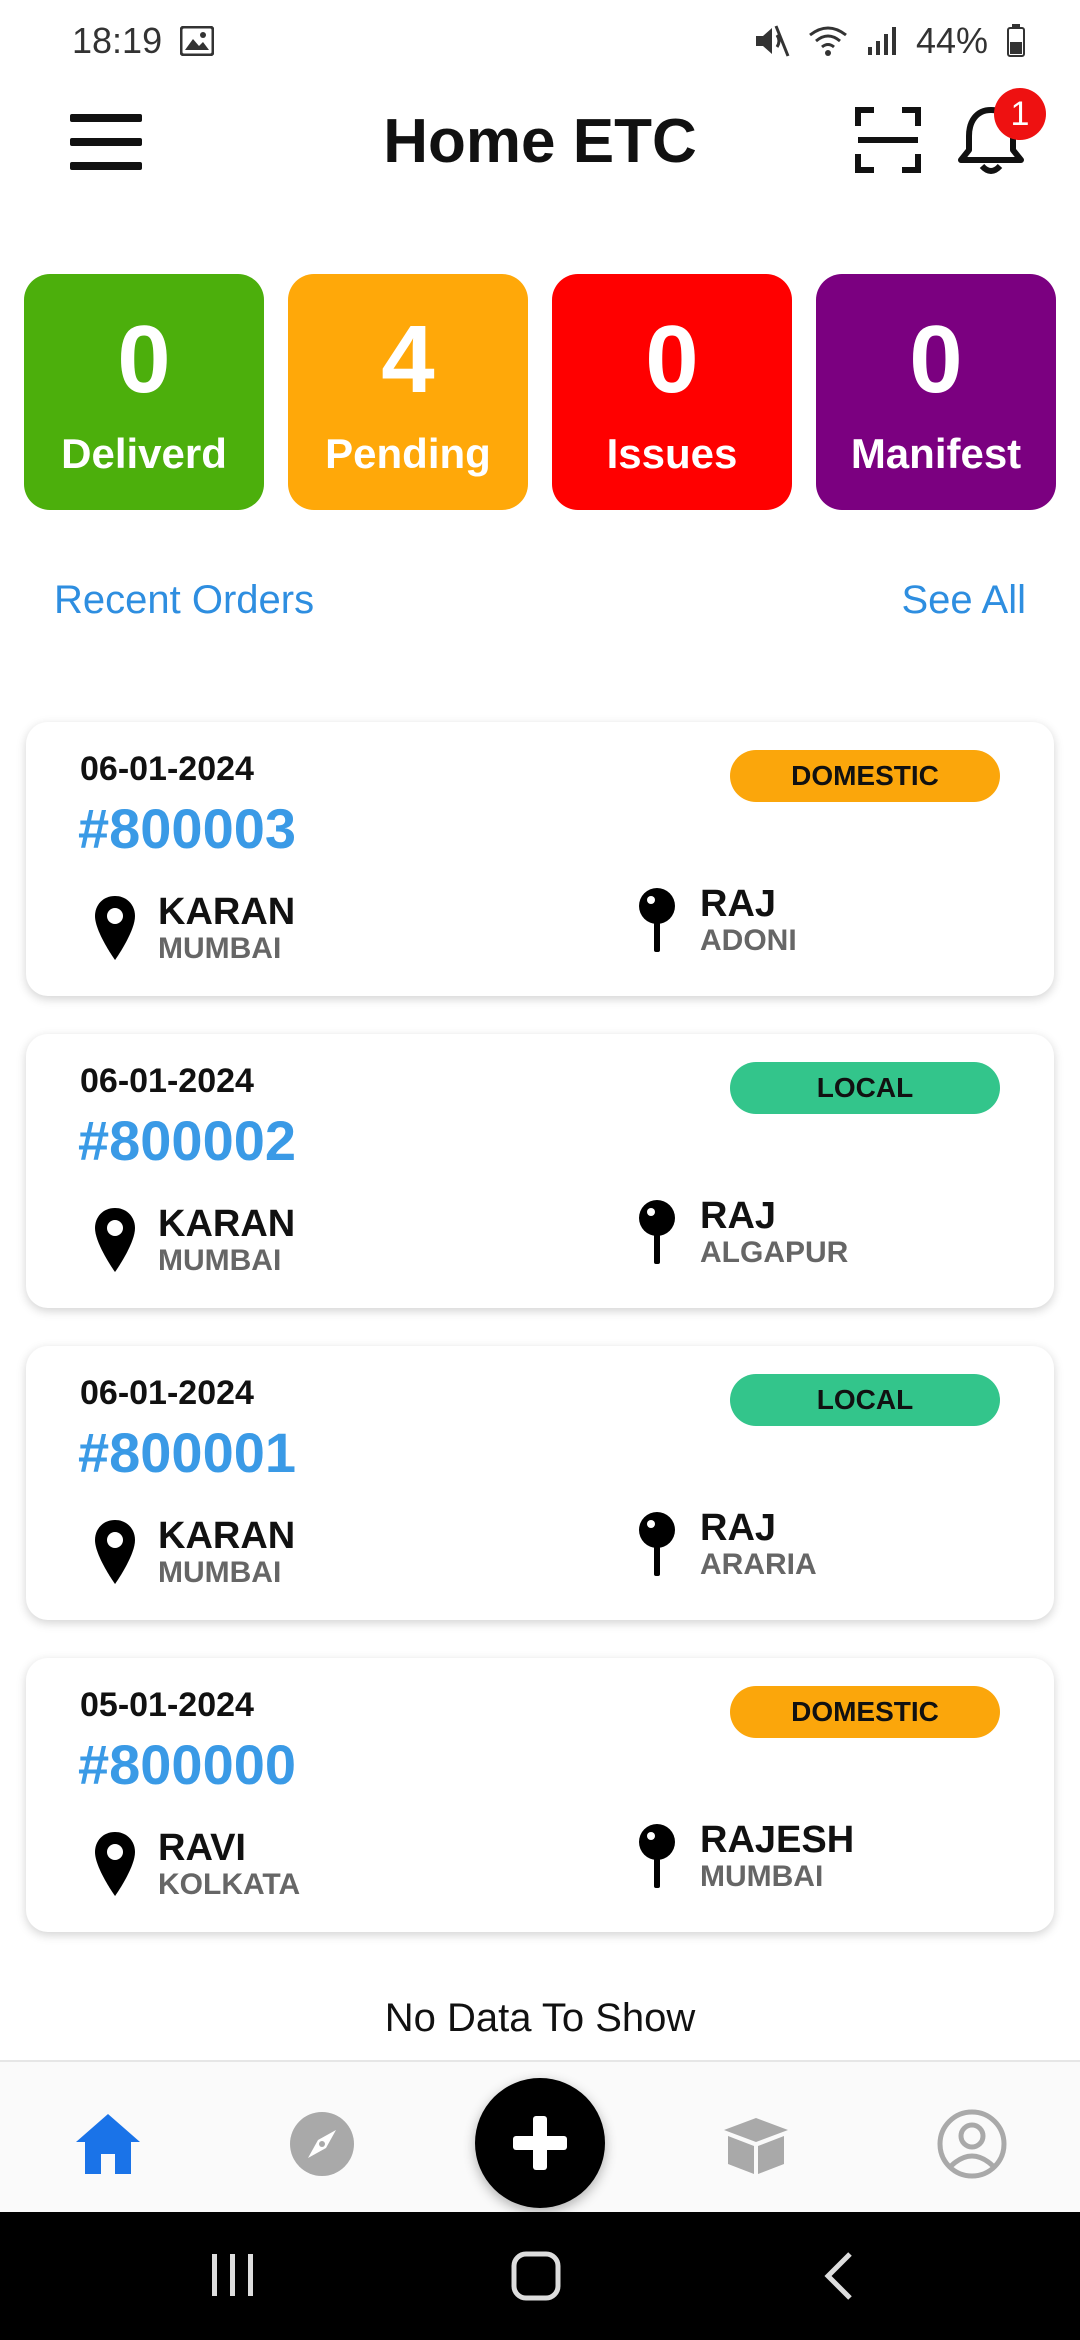  What do you see at coordinates (1016, 40) in the screenshot?
I see `battery-icon` at bounding box center [1016, 40].